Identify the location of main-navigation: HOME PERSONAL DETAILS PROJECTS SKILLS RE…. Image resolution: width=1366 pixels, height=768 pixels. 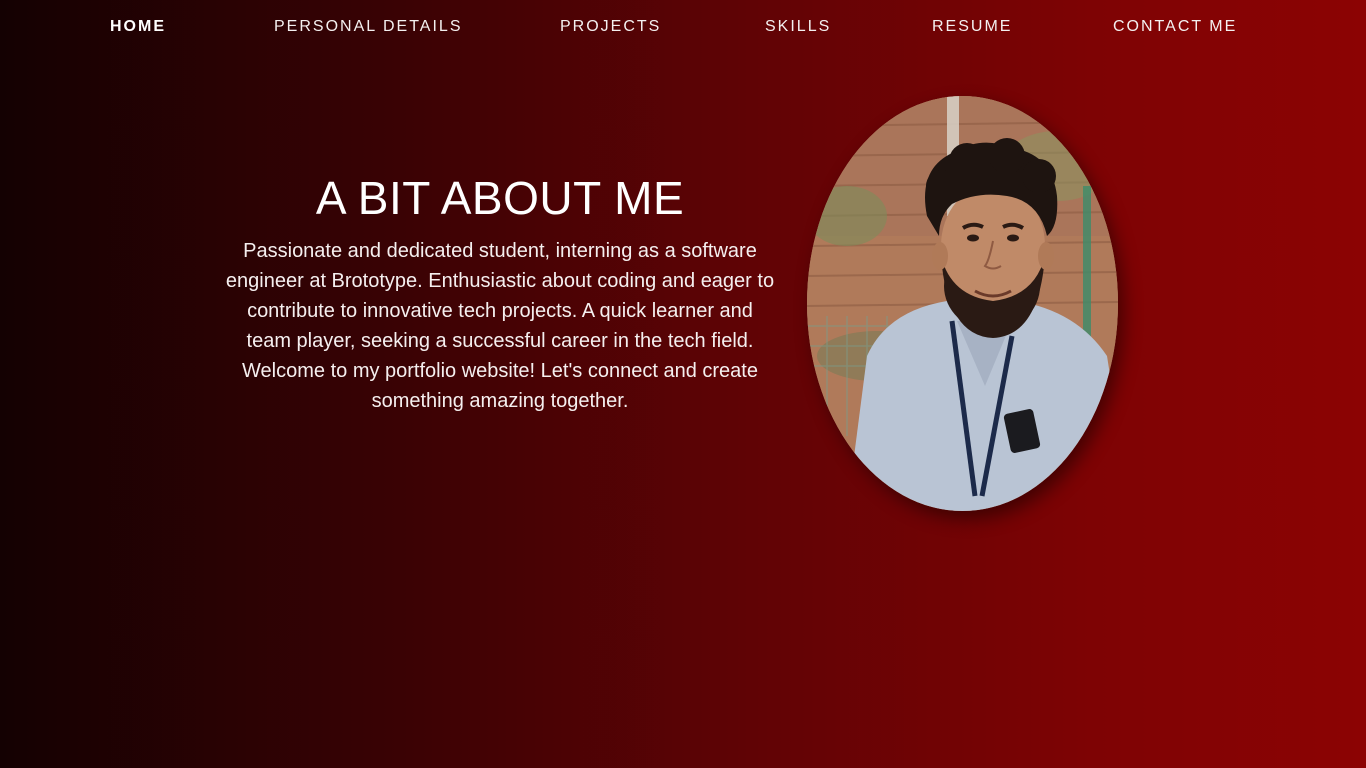
(683, 28).